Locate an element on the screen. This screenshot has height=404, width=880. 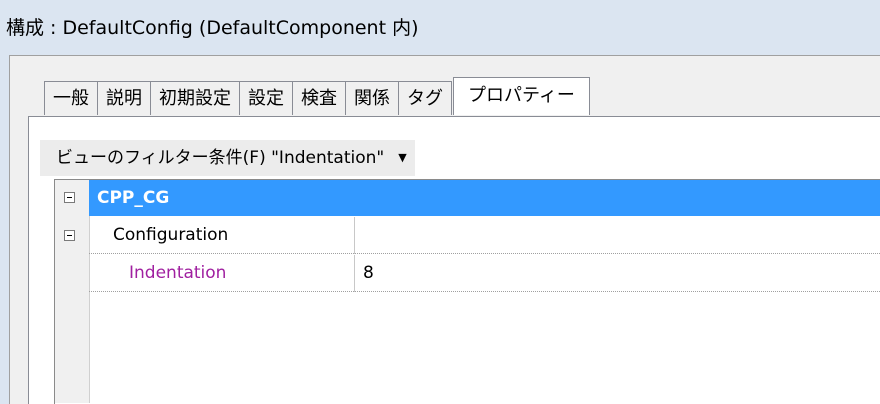
tab-bar: 一般 説明 初期設定 設定 検査 関係 タグ プロパティー is located at coordinates (317, 96).